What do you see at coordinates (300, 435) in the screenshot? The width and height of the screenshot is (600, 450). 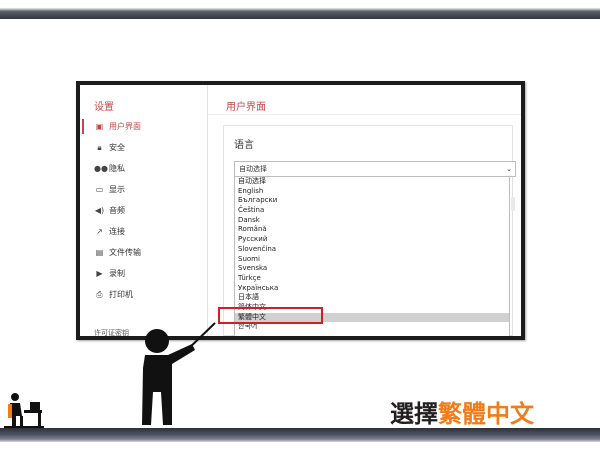 I see `bottom-decor-bar` at bounding box center [300, 435].